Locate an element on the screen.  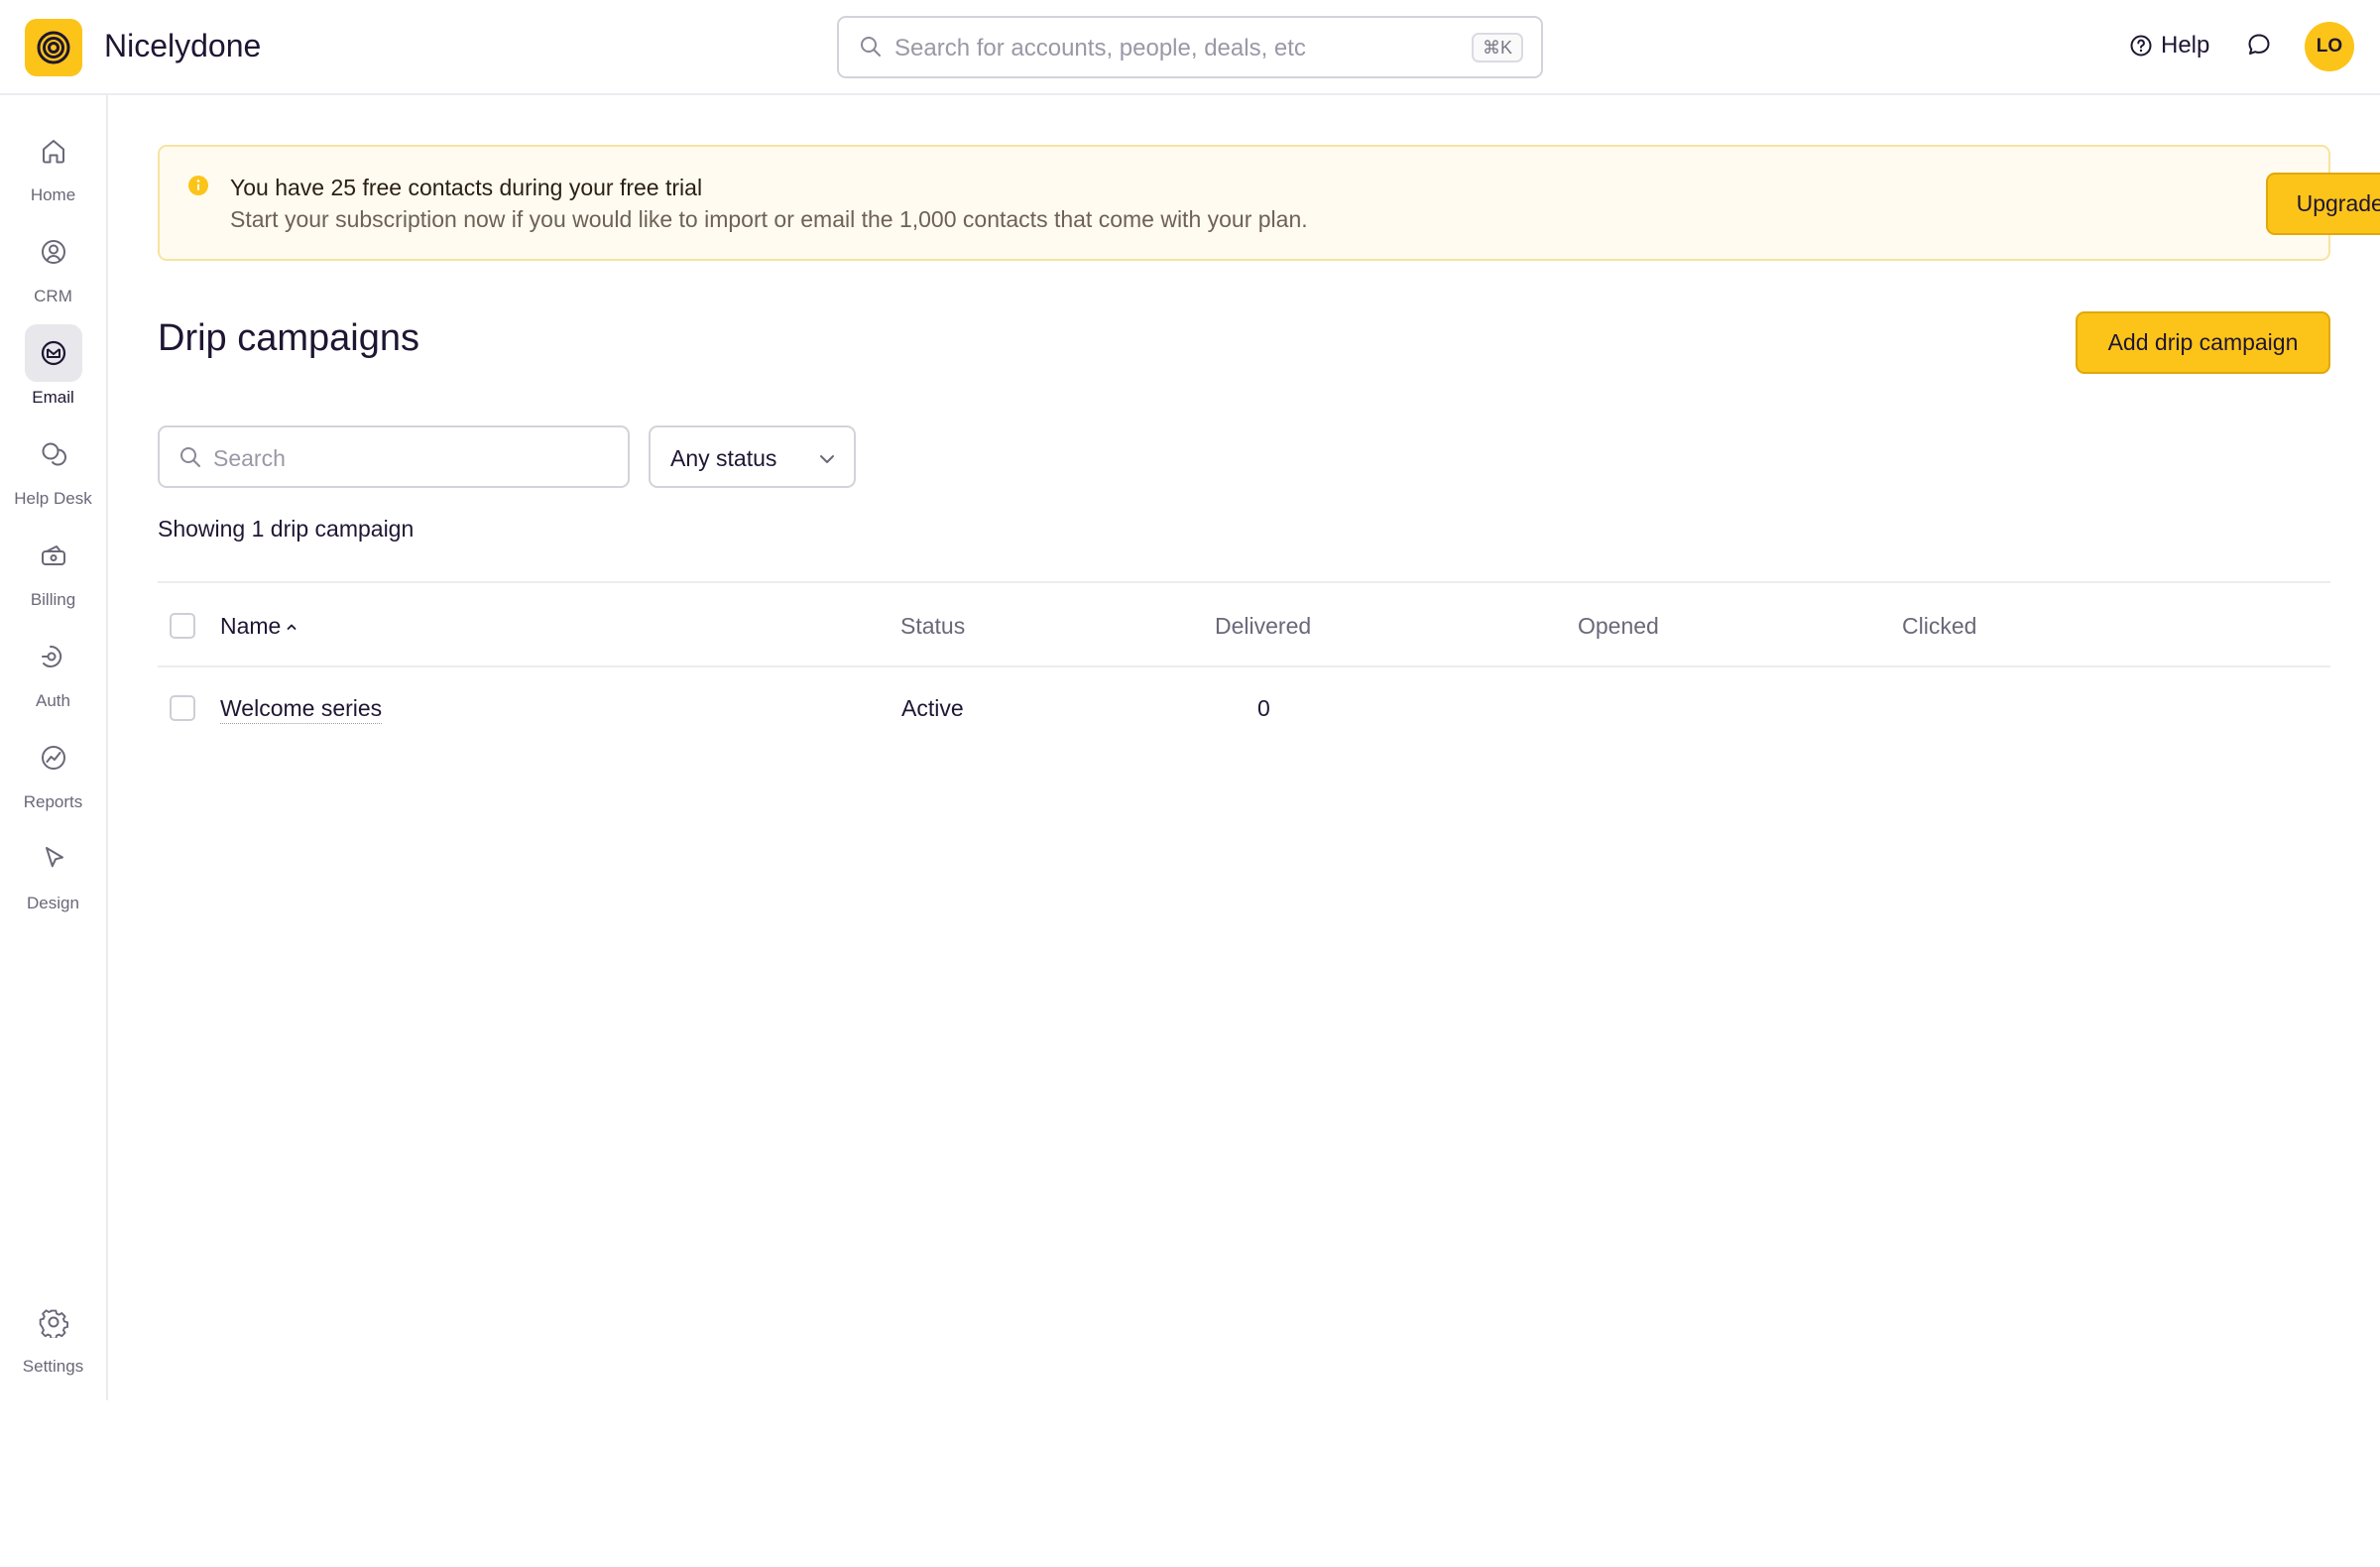
sidebar-item-label: Billing is located at coordinates (53, 599).